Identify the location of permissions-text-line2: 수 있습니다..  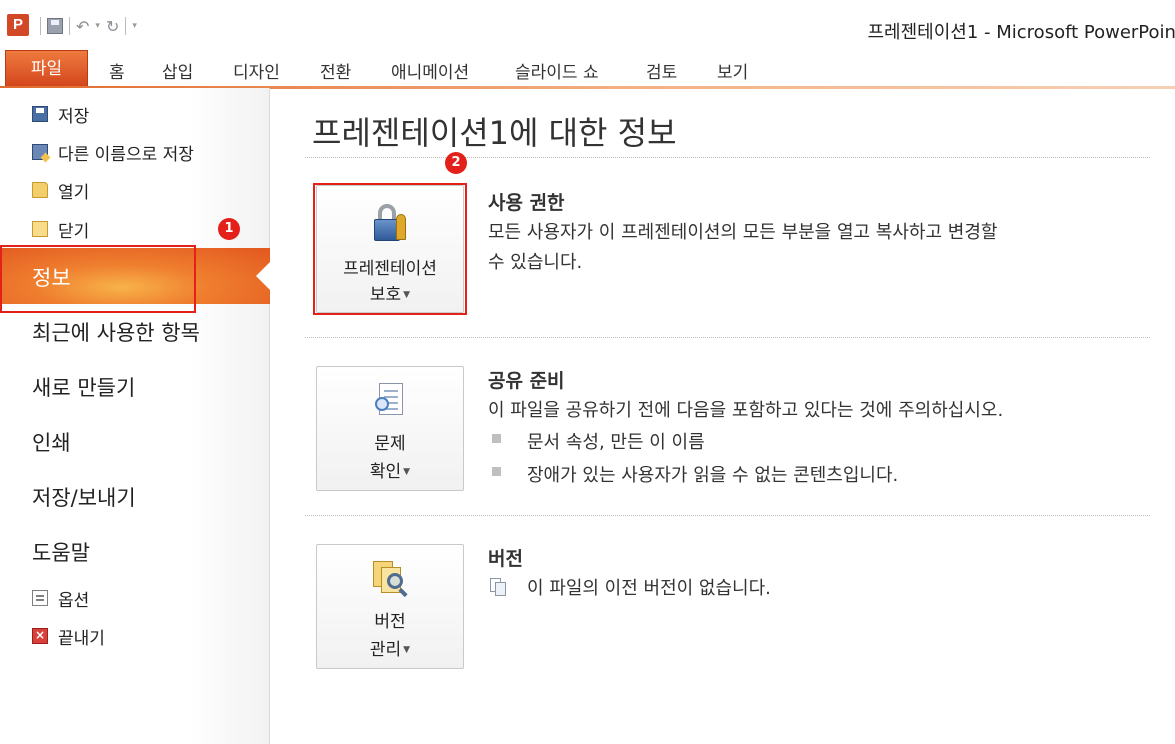
(535, 262).